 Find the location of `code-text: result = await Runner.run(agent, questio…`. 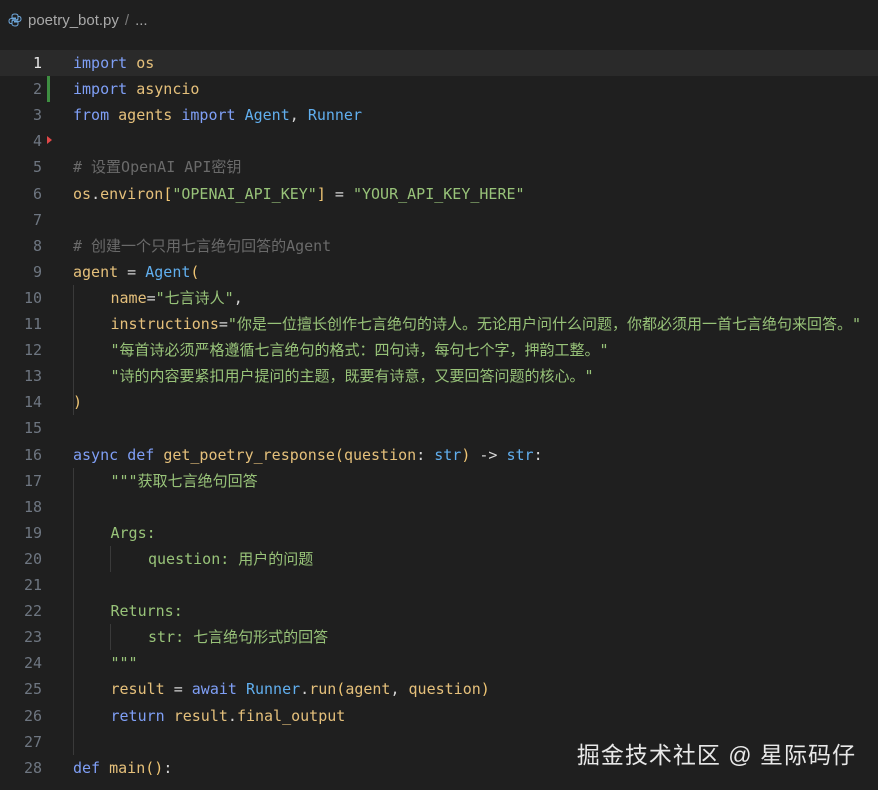

code-text: result = await Runner.run(agent, questio… is located at coordinates (300, 689).